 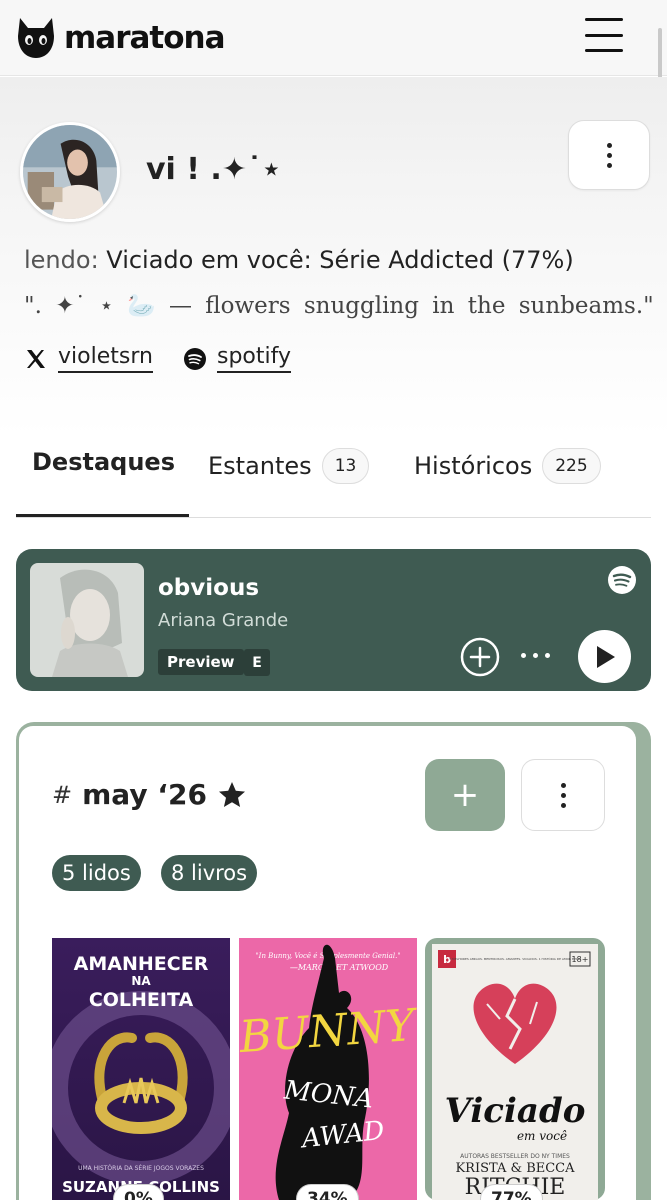 I want to click on book-title: Viciado, so click(x=515, y=1111).